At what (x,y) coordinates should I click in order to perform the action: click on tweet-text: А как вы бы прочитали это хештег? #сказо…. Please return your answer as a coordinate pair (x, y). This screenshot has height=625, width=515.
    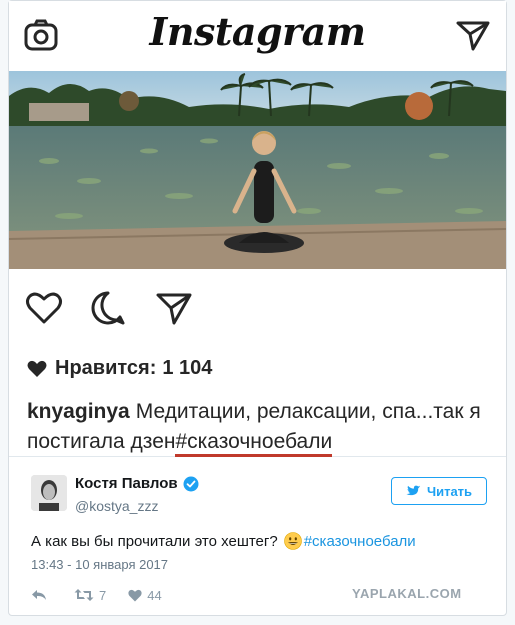
    Looking at the image, I should click on (223, 541).